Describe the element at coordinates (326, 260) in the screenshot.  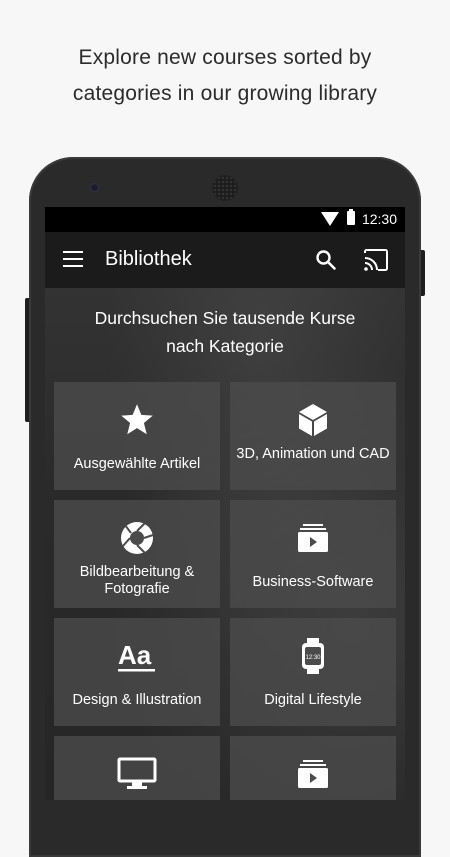
I see `search-icon` at that location.